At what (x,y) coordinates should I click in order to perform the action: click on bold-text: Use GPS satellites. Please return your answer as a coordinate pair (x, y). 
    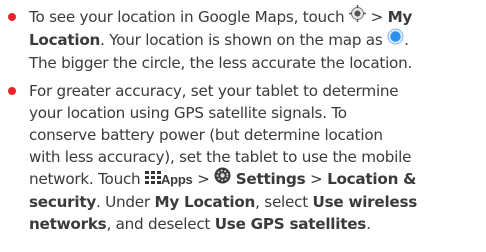
    Looking at the image, I should click on (290, 224).